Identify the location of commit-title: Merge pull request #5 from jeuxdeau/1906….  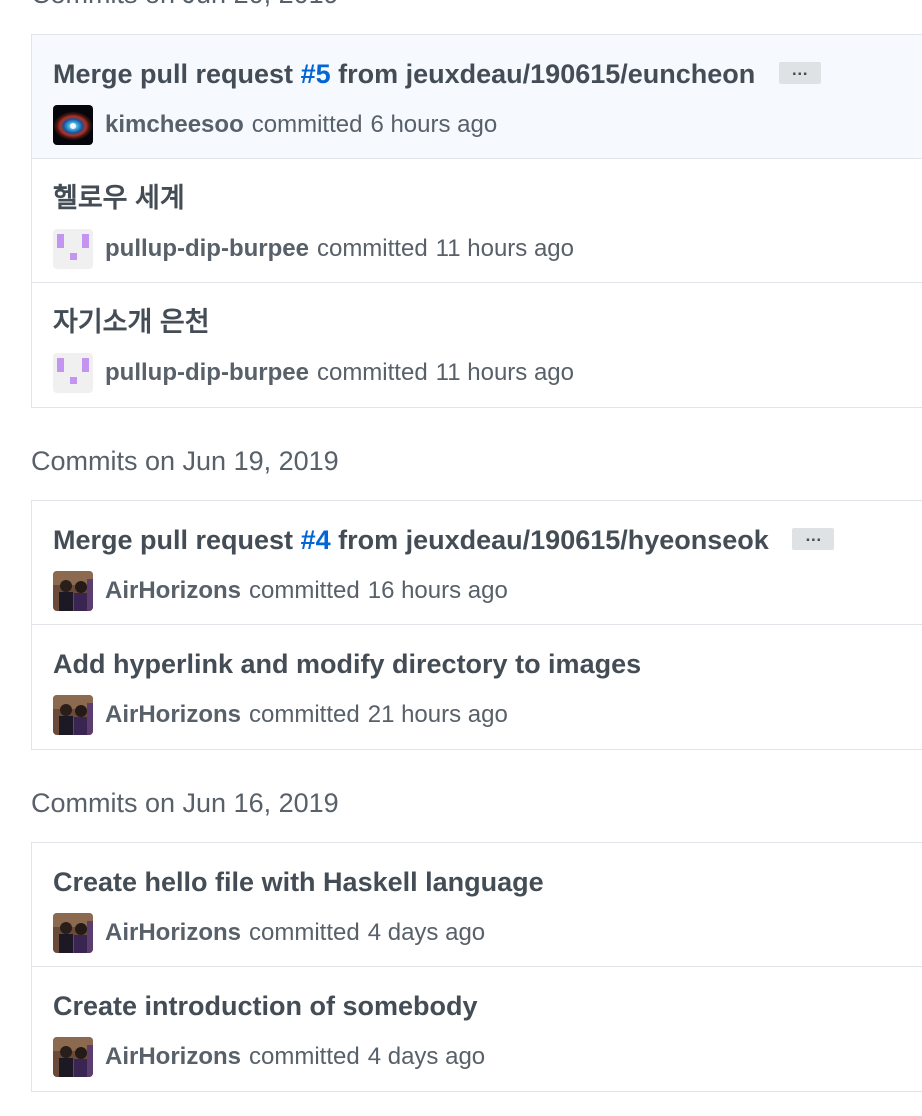
(437, 74).